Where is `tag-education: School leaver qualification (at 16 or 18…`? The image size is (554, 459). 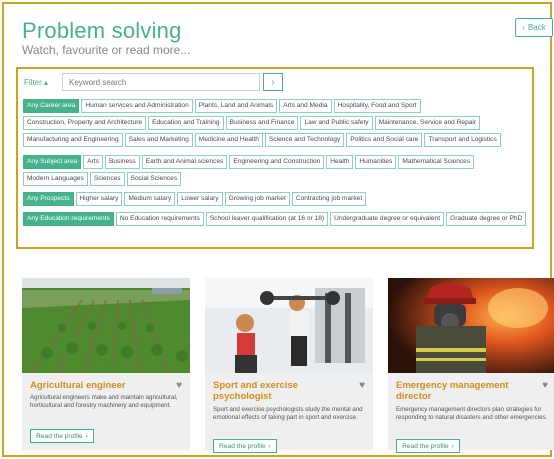 tag-education: School leaver qualification (at 16 or 18… is located at coordinates (267, 219).